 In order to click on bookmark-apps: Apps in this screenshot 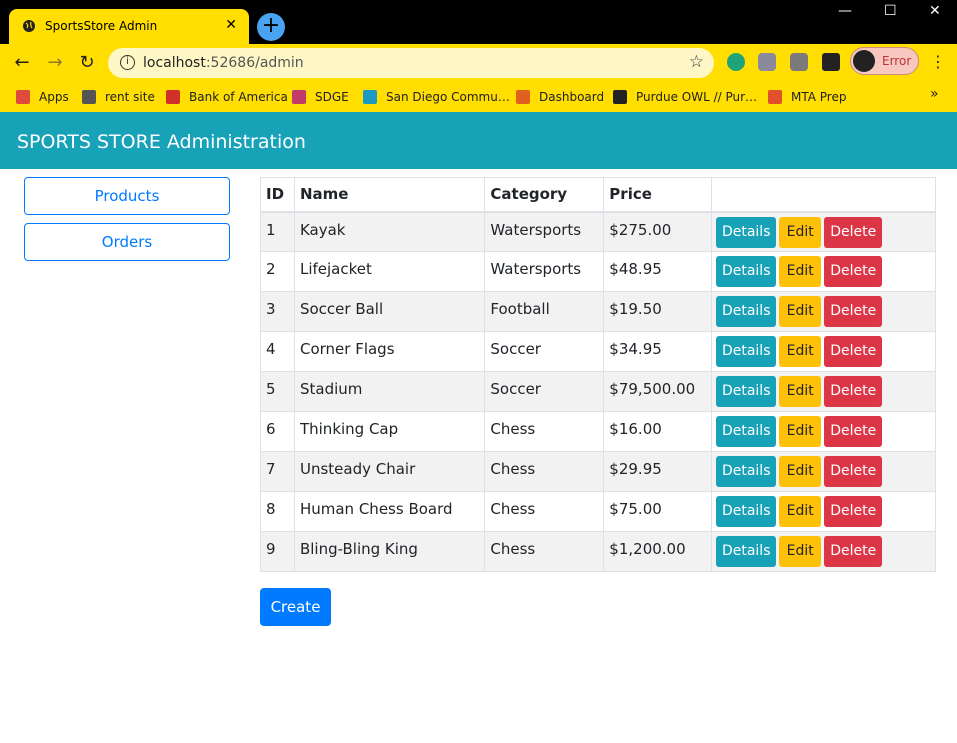, I will do `click(42, 97)`.